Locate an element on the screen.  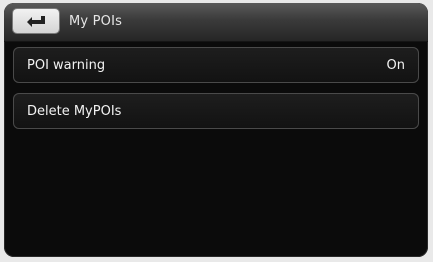
poi-warning-value: On is located at coordinates (395, 65).